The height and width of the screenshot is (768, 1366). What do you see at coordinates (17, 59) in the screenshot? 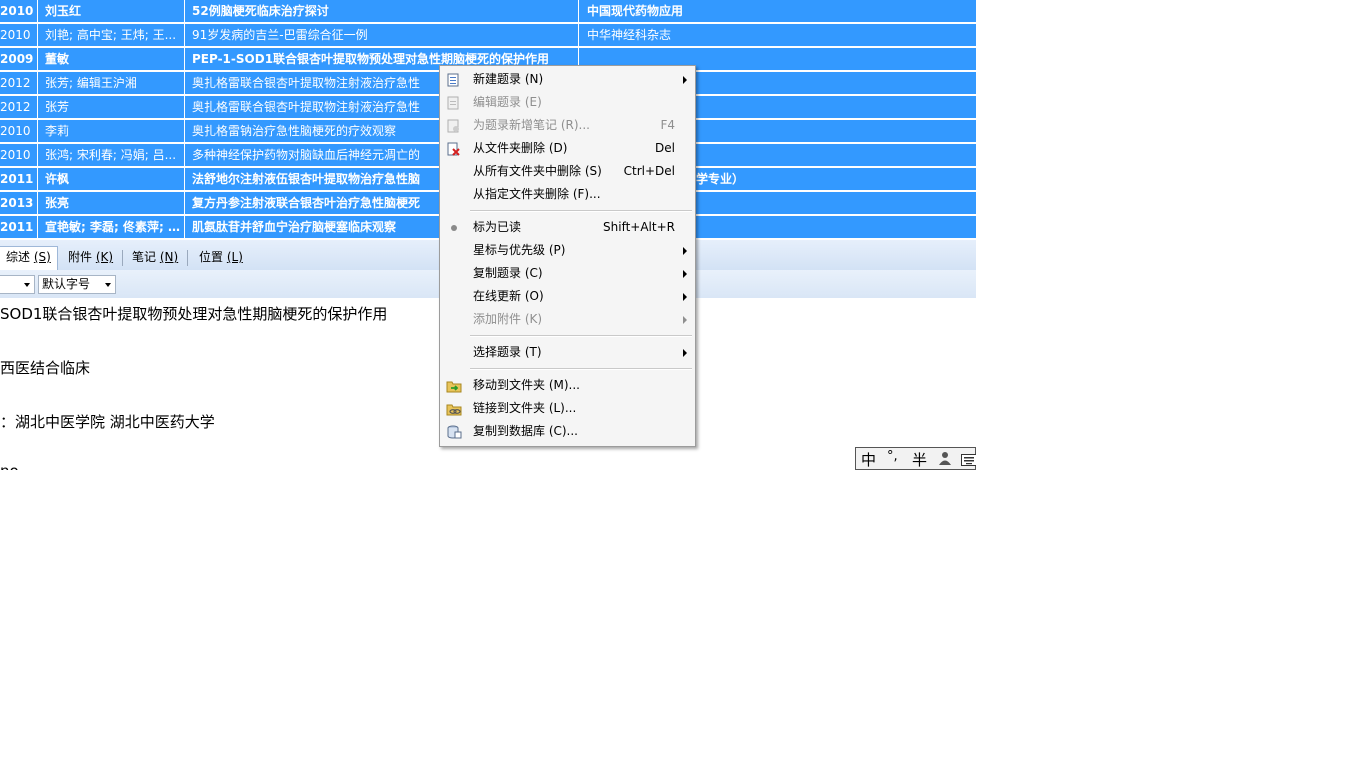
I see `year-cell: 2009` at bounding box center [17, 59].